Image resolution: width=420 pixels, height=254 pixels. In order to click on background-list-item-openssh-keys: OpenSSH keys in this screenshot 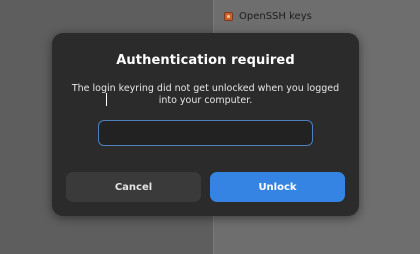, I will do `click(268, 16)`.